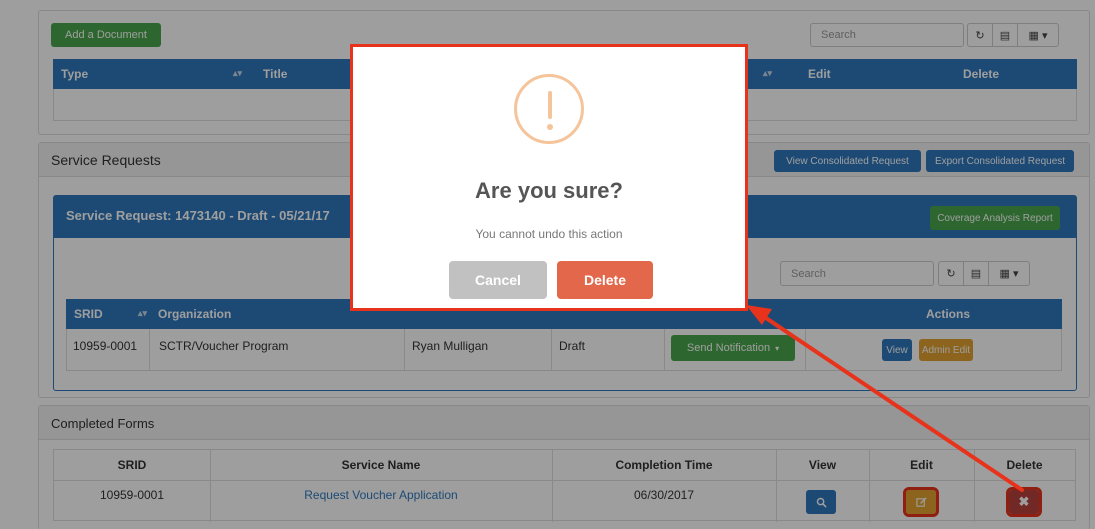 The image size is (1095, 529). I want to click on dialog-title: Are you sure?, so click(549, 190).